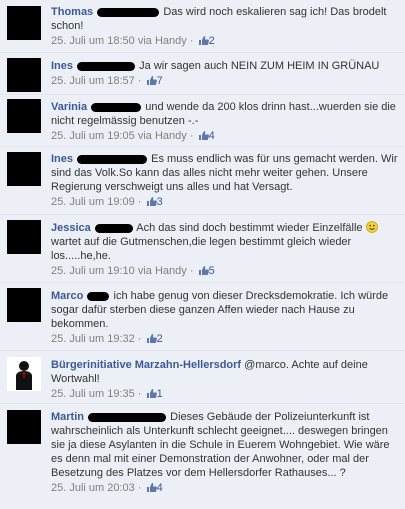 The height and width of the screenshot is (509, 405). I want to click on comment-time: 25. Juli um 18:57, so click(93, 81).